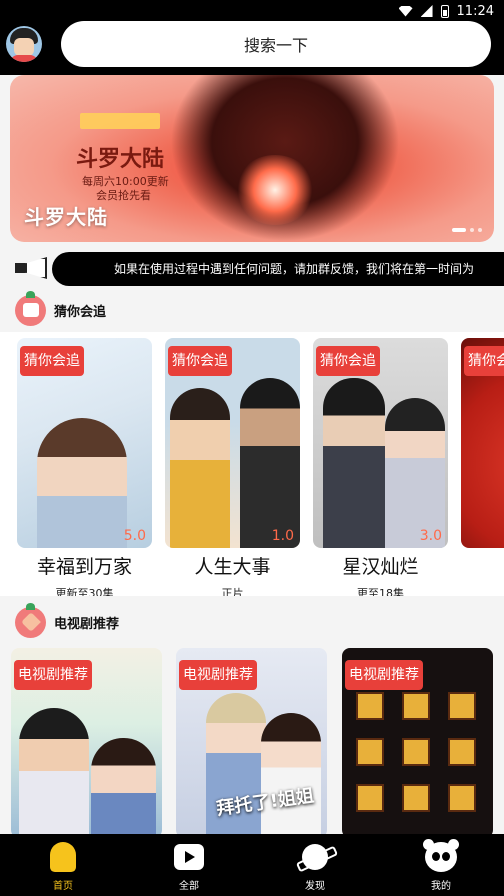 The width and height of the screenshot is (504, 896). What do you see at coordinates (63, 857) in the screenshot?
I see `acorn-home-icon` at bounding box center [63, 857].